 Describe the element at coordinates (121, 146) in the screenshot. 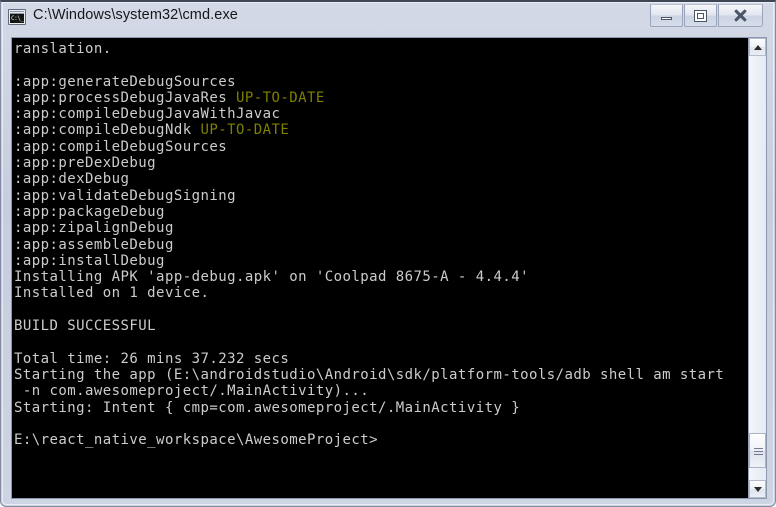

I see `console-line-text: :app:compileDebugSources` at that location.